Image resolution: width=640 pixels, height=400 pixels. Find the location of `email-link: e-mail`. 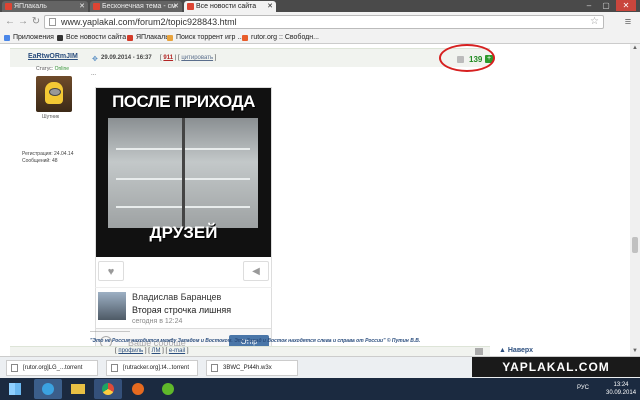

email-link: e-mail is located at coordinates (177, 351).